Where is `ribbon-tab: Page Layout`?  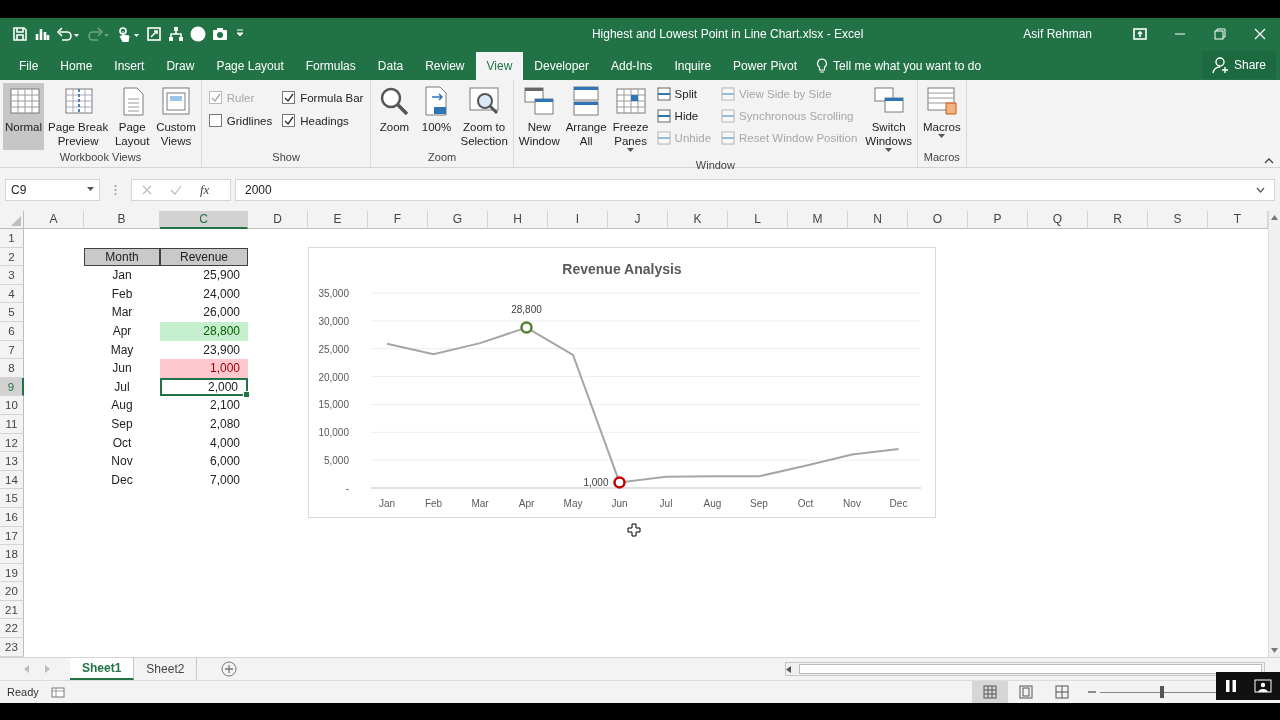
ribbon-tab: Page Layout is located at coordinates (250, 66).